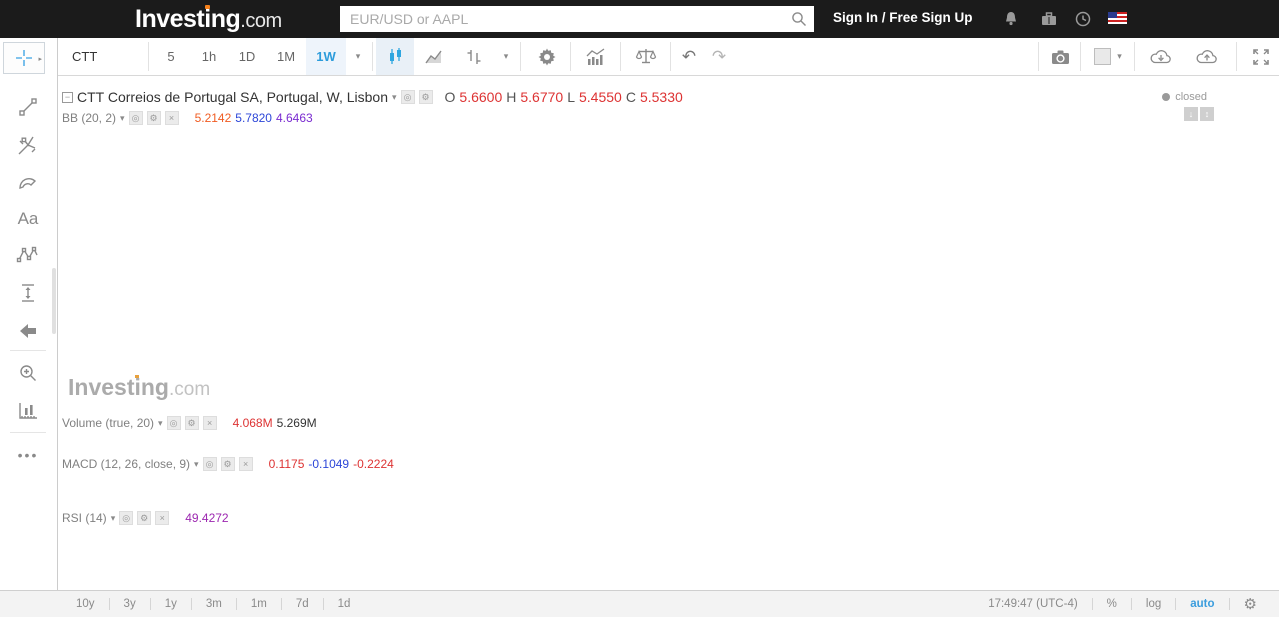  I want to click on cloud-upload-icon, so click(1206, 57).